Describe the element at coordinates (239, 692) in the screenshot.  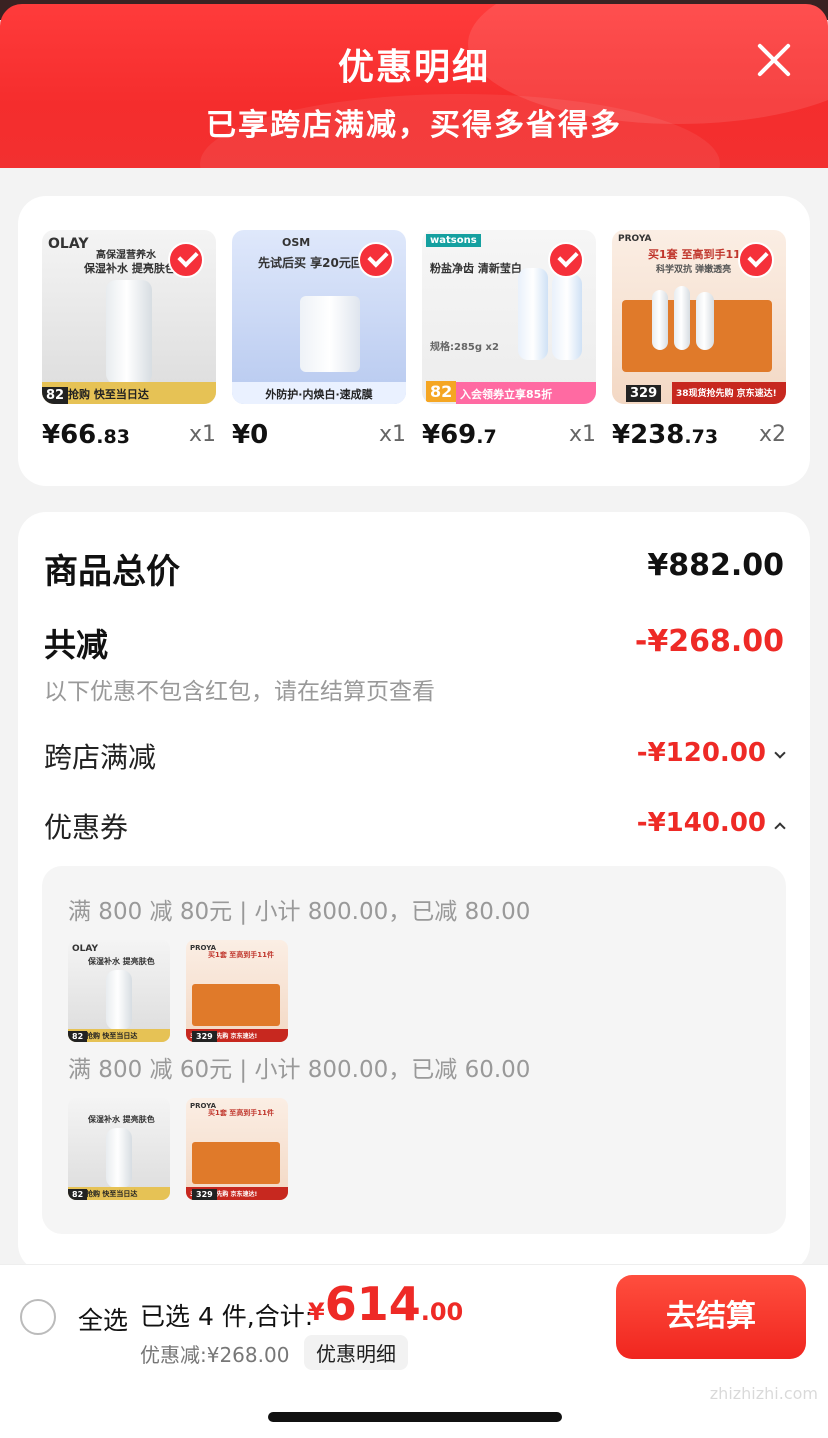
I see `reduce-note: 以下优惠不包含红包，请在结算页查看` at that location.